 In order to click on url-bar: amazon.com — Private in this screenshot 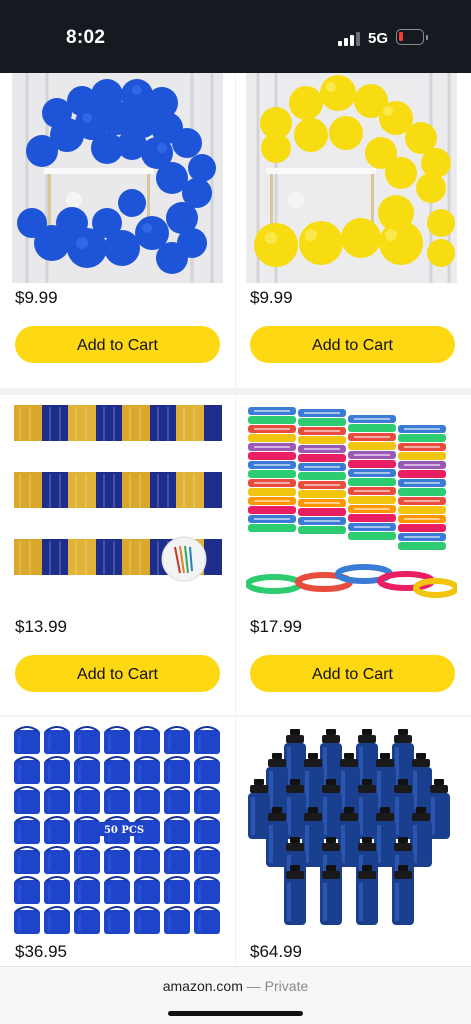, I will do `click(235, 995)`.